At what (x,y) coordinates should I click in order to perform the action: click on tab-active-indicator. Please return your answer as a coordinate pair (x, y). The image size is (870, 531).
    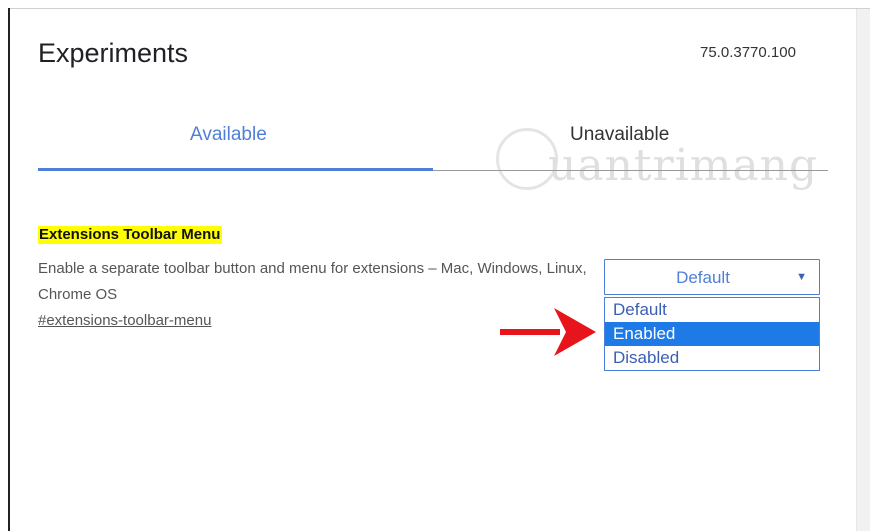
    Looking at the image, I should click on (235, 169).